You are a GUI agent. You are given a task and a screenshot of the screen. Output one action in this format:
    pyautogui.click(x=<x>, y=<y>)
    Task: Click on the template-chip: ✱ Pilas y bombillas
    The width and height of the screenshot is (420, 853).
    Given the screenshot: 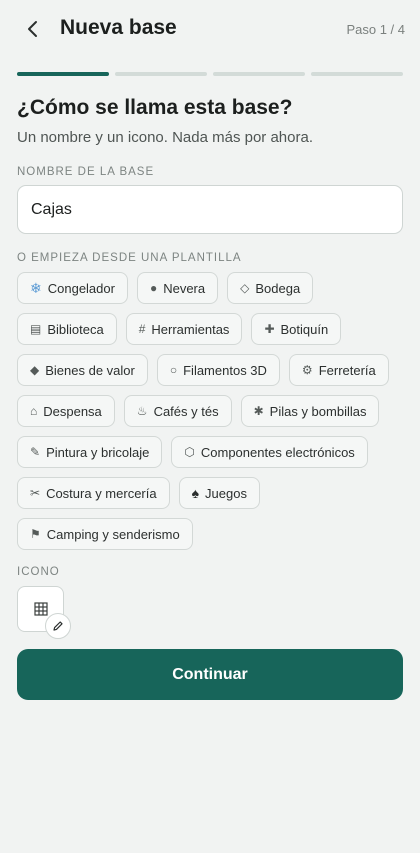 What is the action you would take?
    pyautogui.click(x=310, y=411)
    